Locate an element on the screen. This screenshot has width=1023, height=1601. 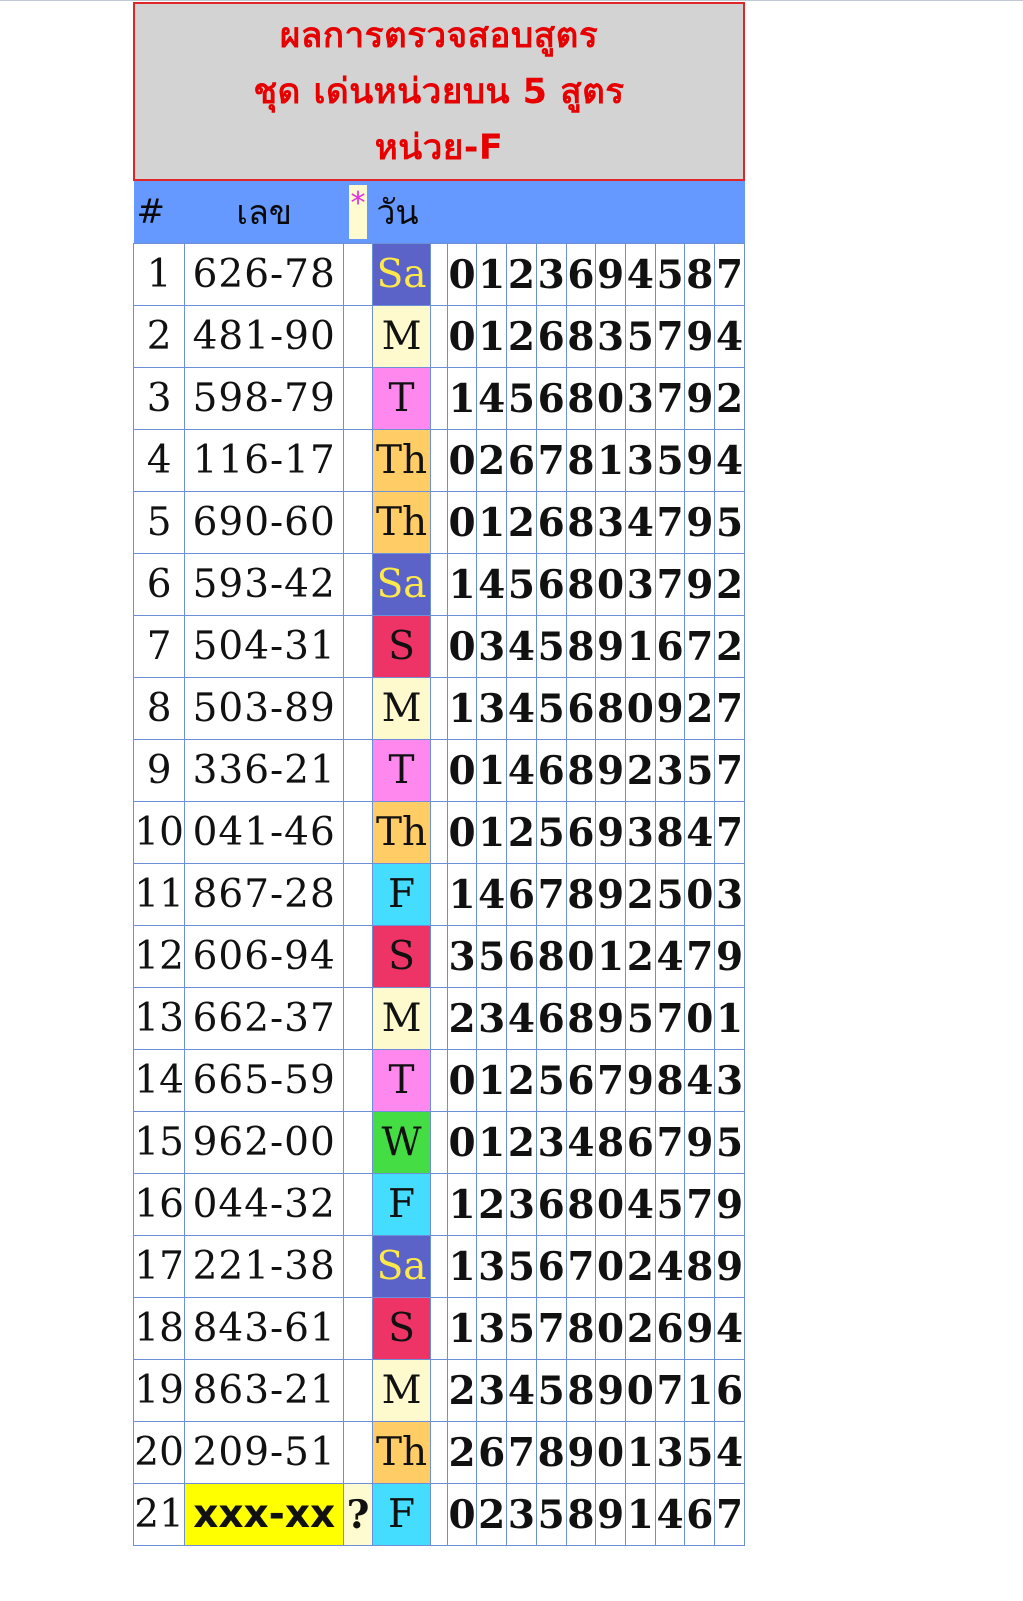
table-row: 12 606-94 S 3 5 6 8 0 1 2 4 7 9 is located at coordinates (438, 956).